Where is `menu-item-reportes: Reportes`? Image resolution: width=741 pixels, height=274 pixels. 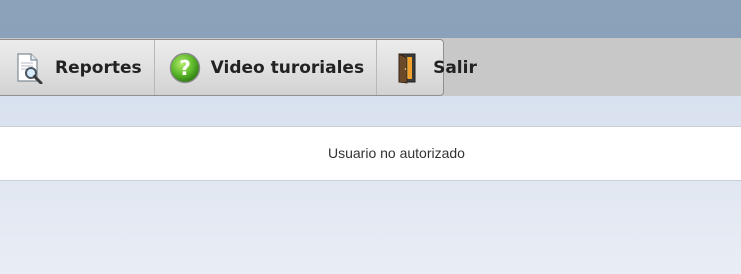 menu-item-reportes: Reportes is located at coordinates (77, 67).